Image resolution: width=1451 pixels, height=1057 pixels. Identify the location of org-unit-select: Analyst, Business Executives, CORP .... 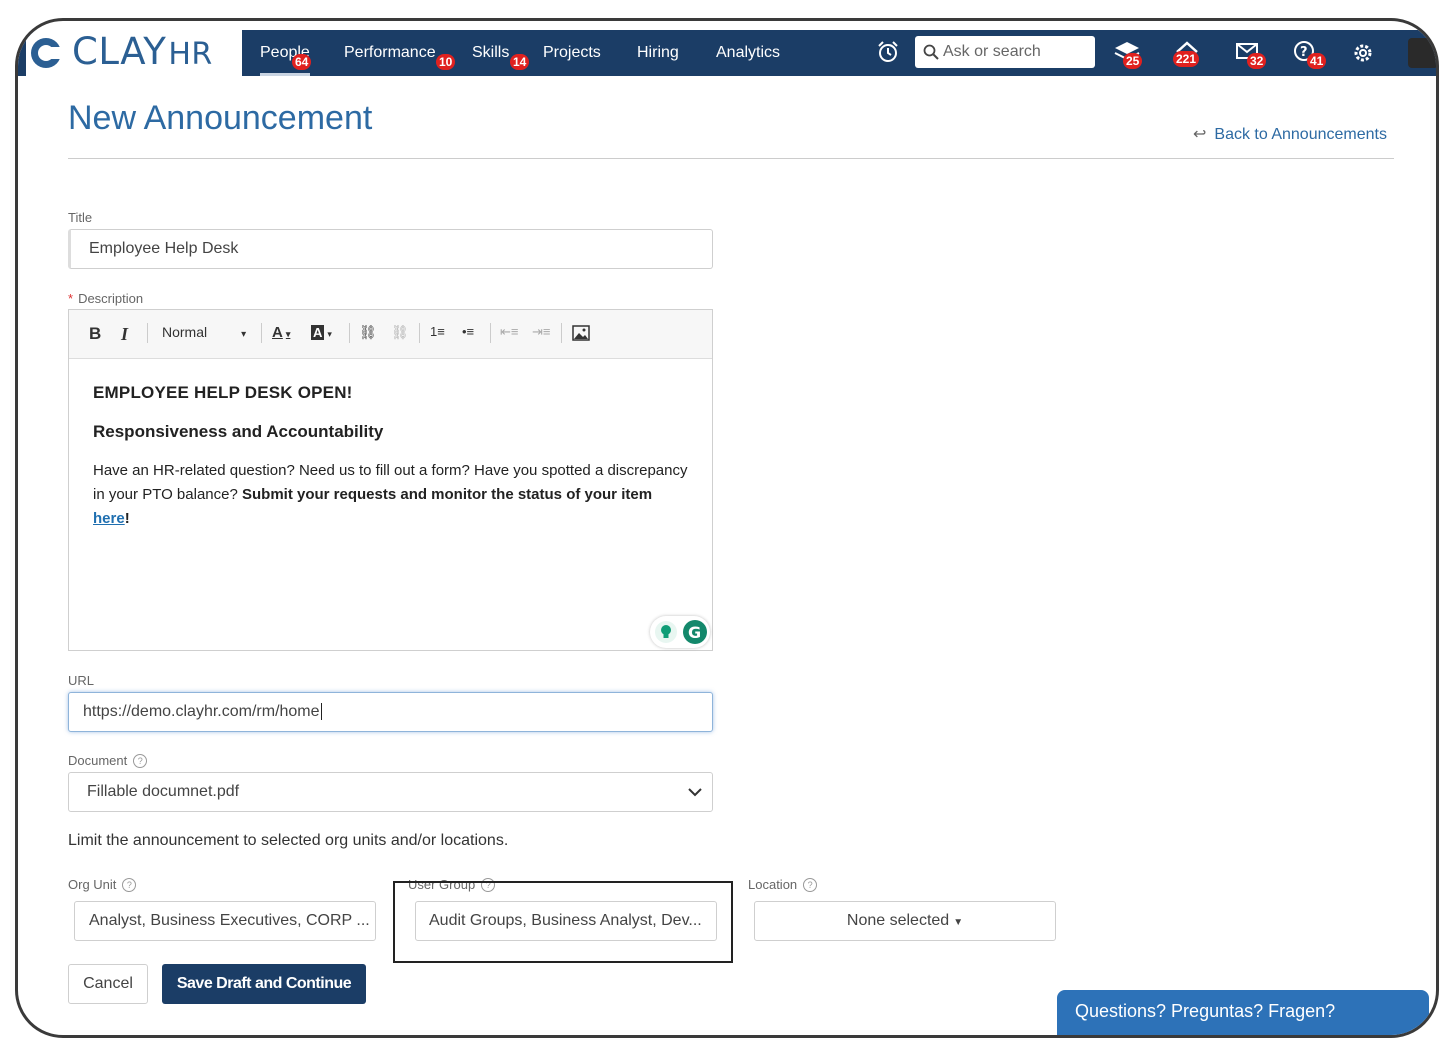
(225, 921).